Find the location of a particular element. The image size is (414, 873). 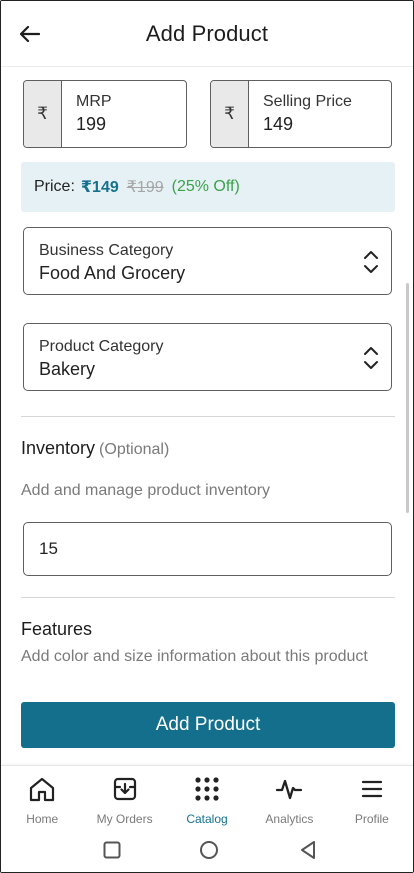

triangle-back-icon is located at coordinates (308, 850).